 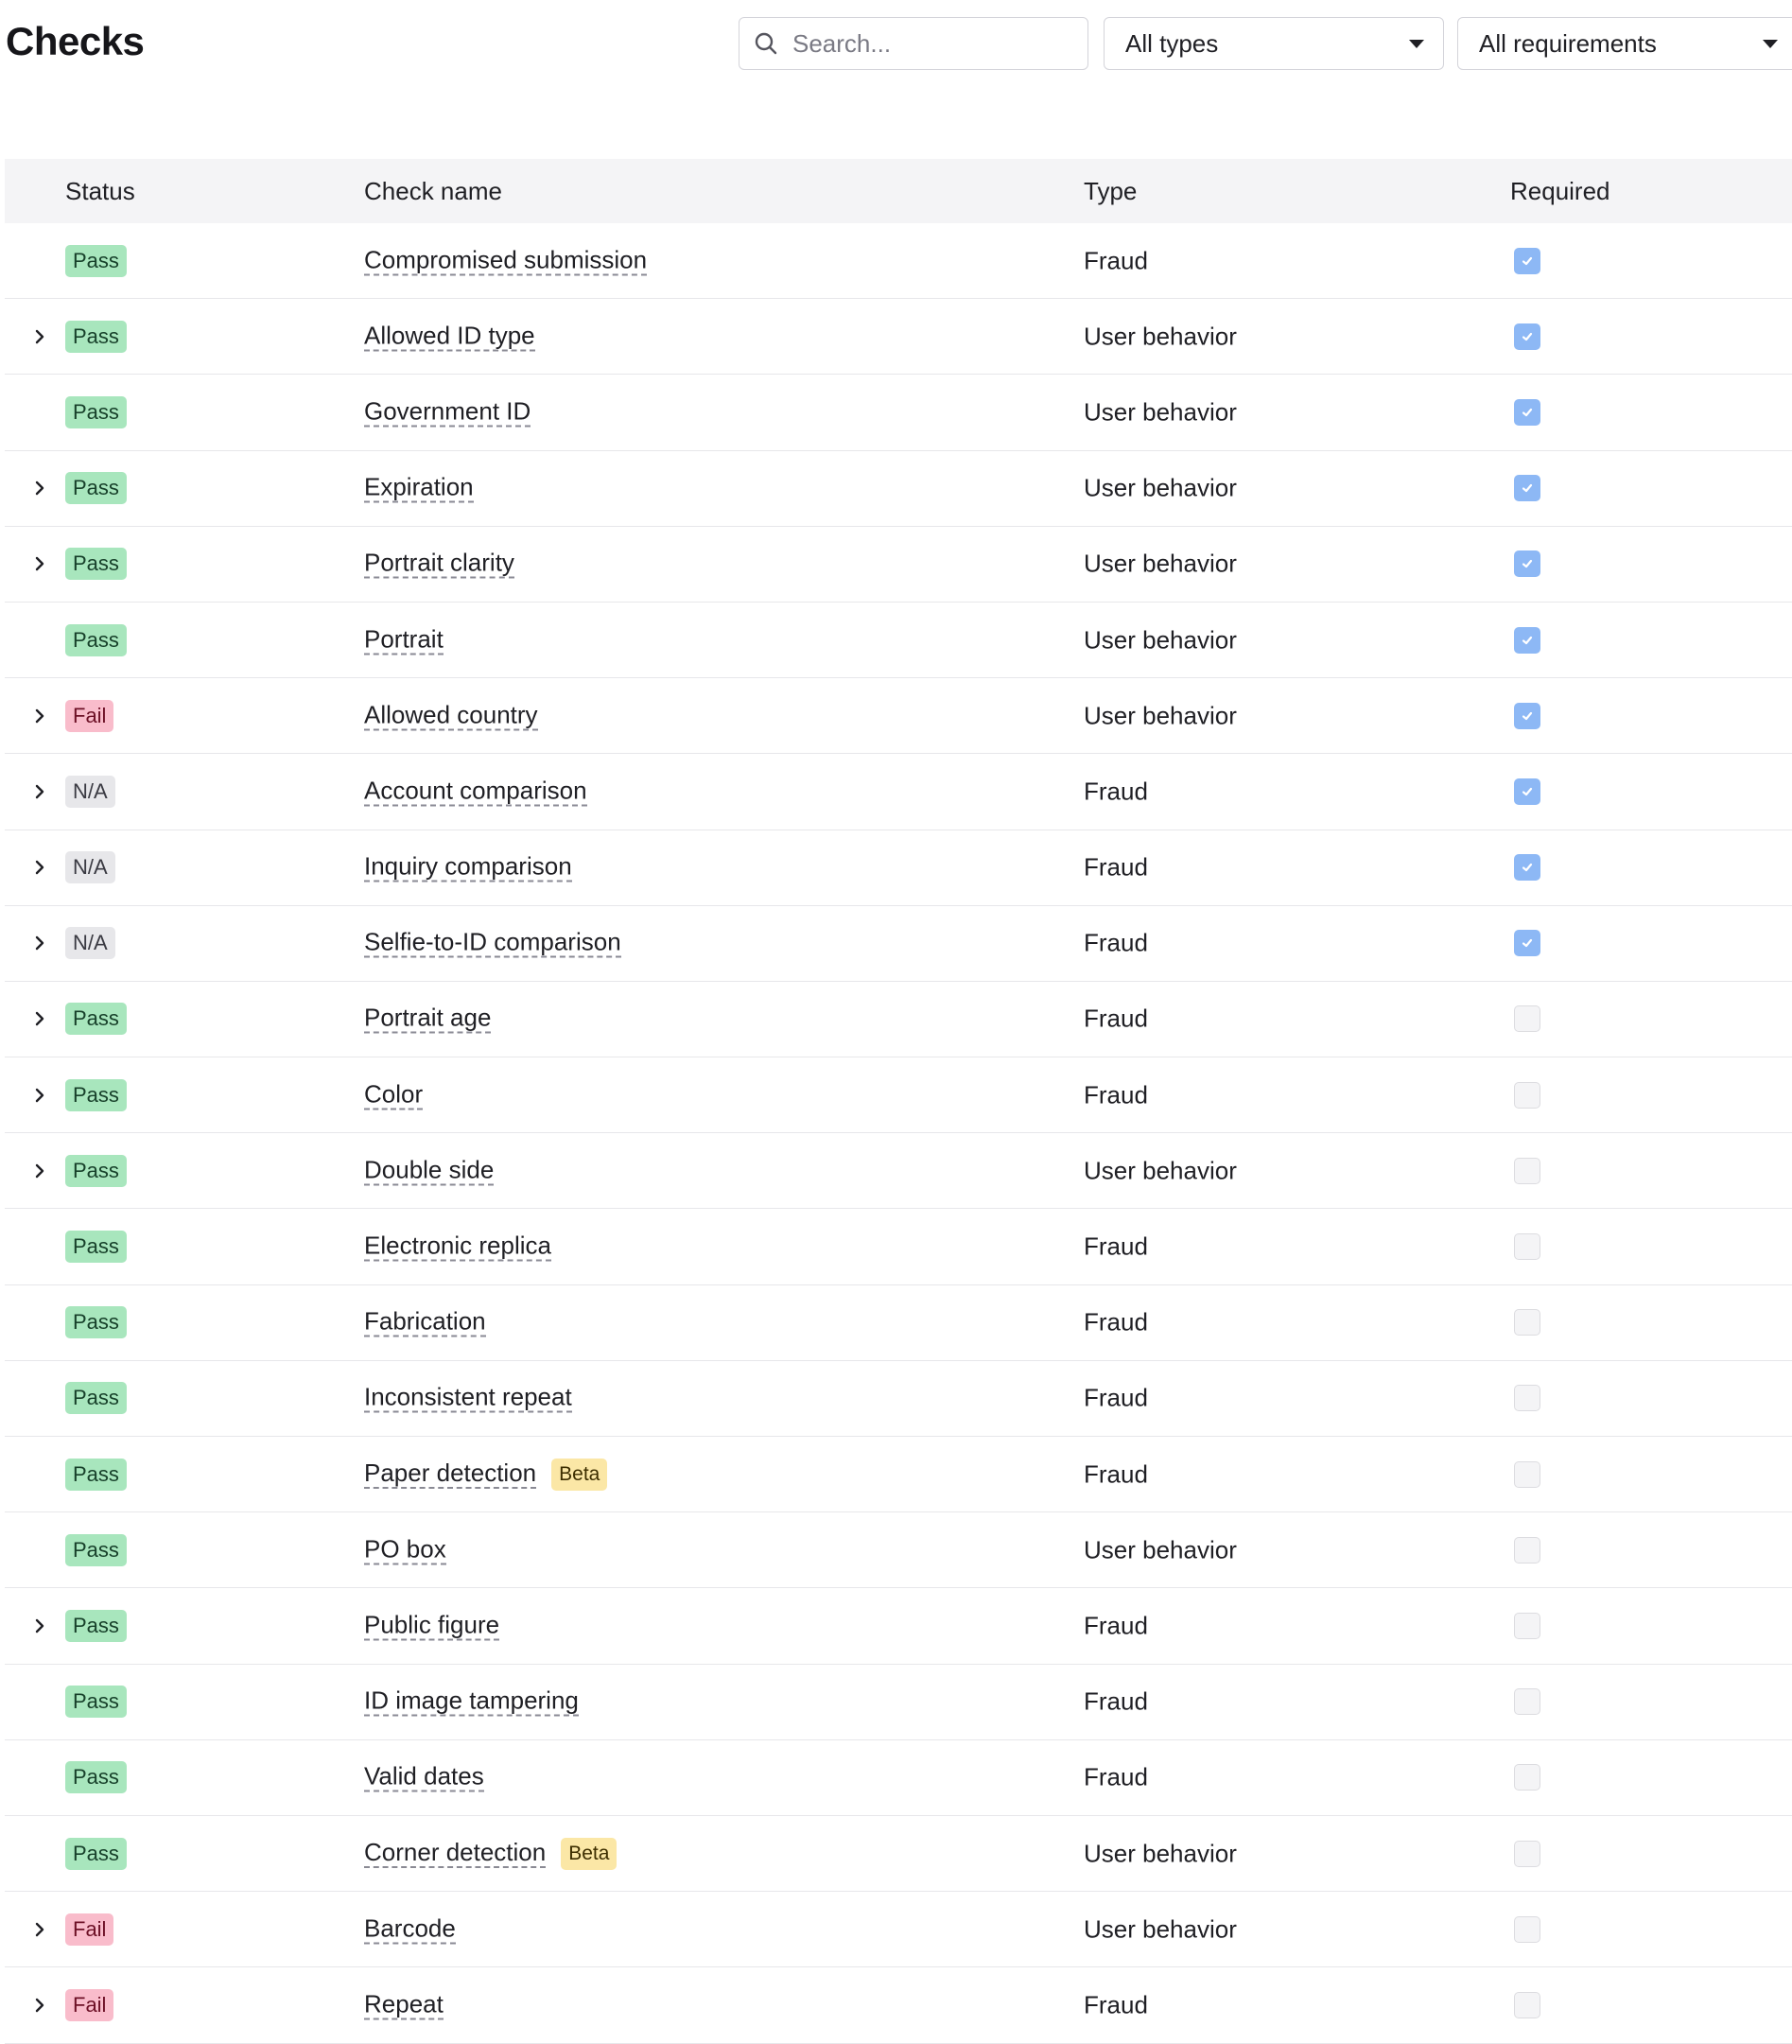 I want to click on column-header-type: Type, so click(x=1110, y=191).